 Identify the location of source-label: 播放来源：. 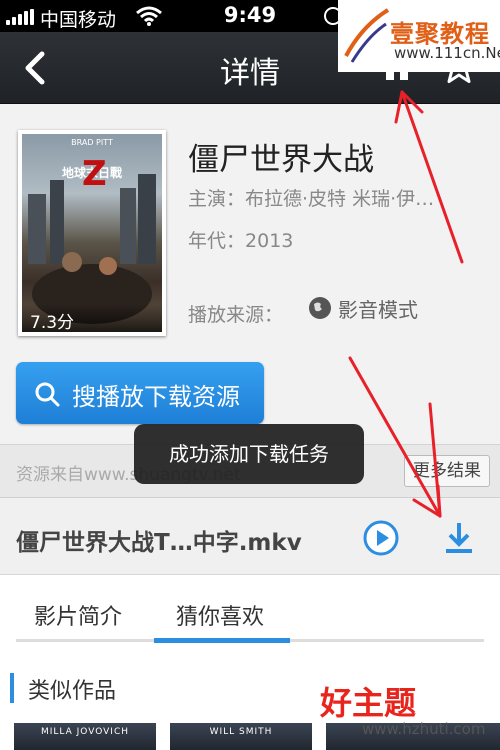
(236, 315).